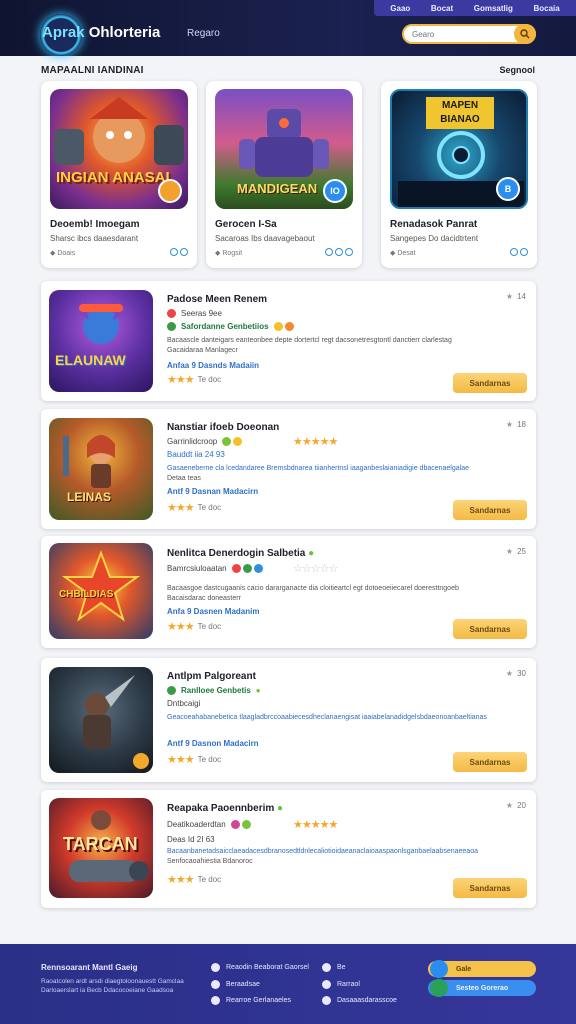  Describe the element at coordinates (334, 967) in the screenshot. I see `footer-link-4: Be` at that location.